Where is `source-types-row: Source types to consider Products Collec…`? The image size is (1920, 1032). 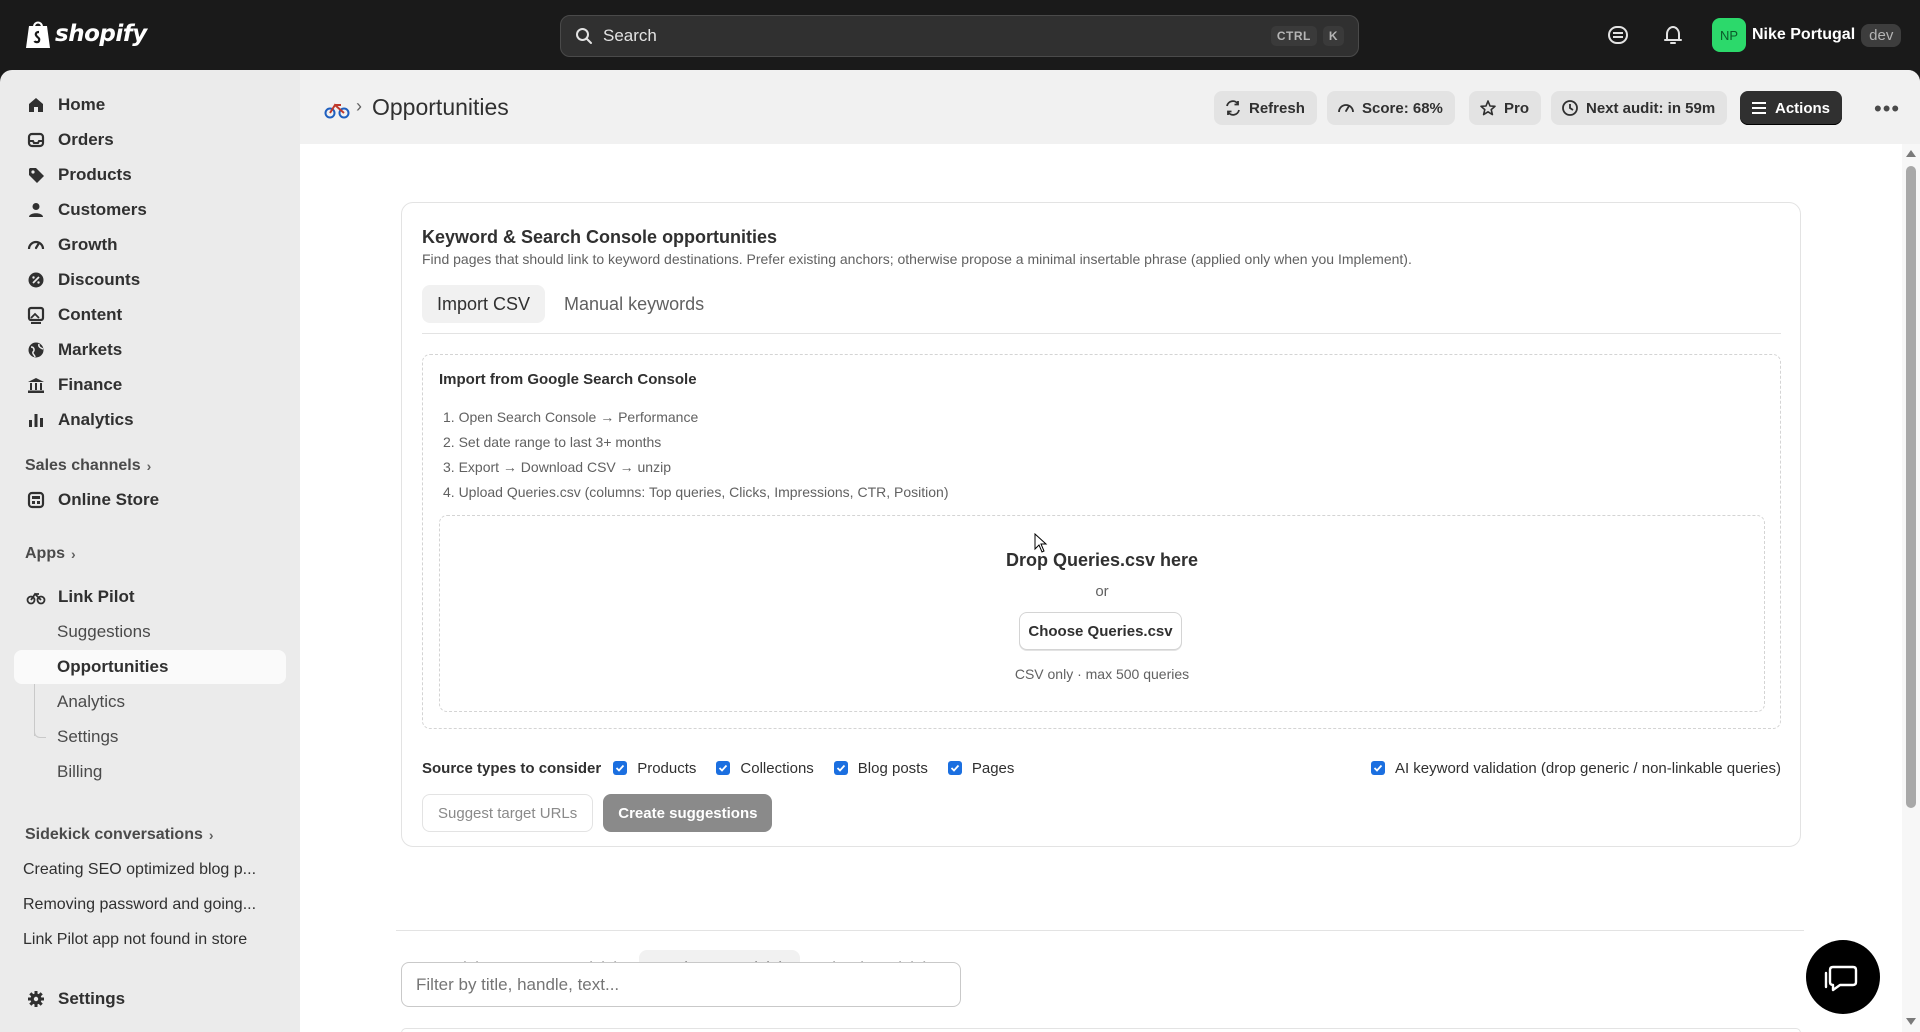
source-types-row: Source types to consider Products Collec… is located at coordinates (1101, 768).